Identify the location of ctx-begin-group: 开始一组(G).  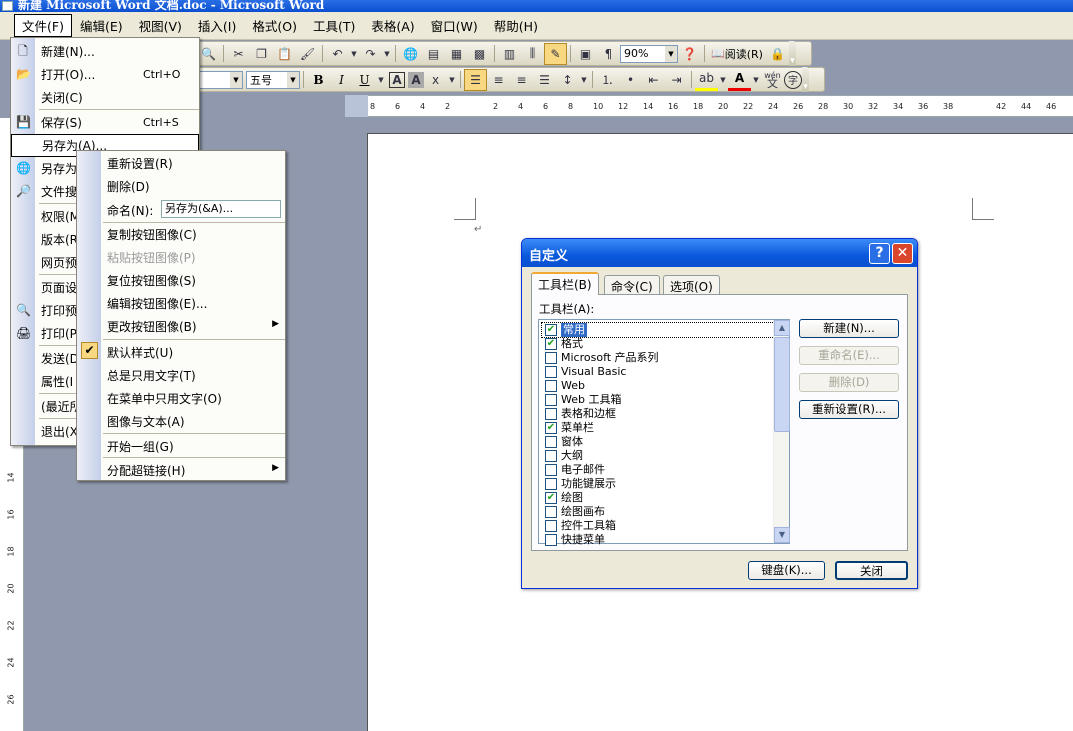
(181, 445).